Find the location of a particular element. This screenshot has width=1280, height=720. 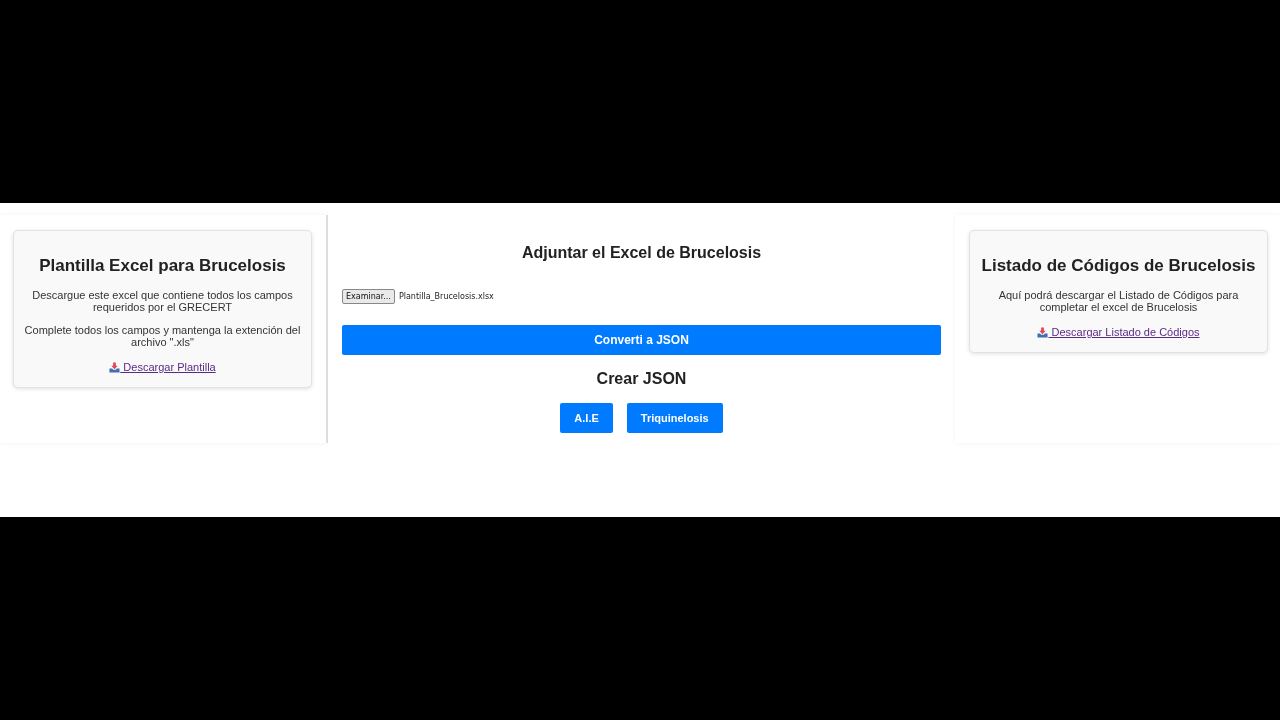

section-title: Crear JSON is located at coordinates (641, 379).